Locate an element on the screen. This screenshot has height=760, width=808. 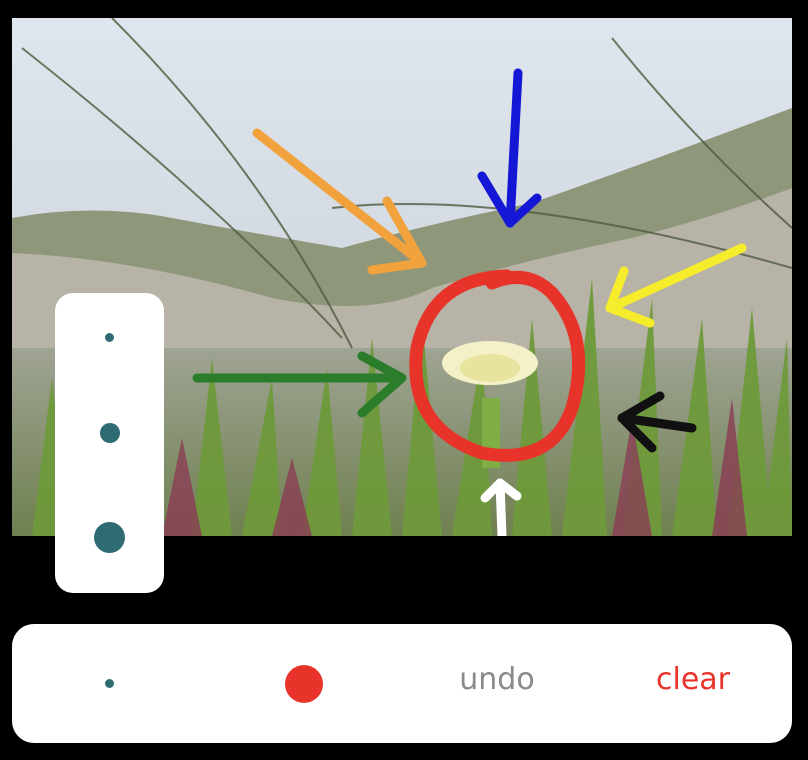
brush-size-button is located at coordinates (109, 683).